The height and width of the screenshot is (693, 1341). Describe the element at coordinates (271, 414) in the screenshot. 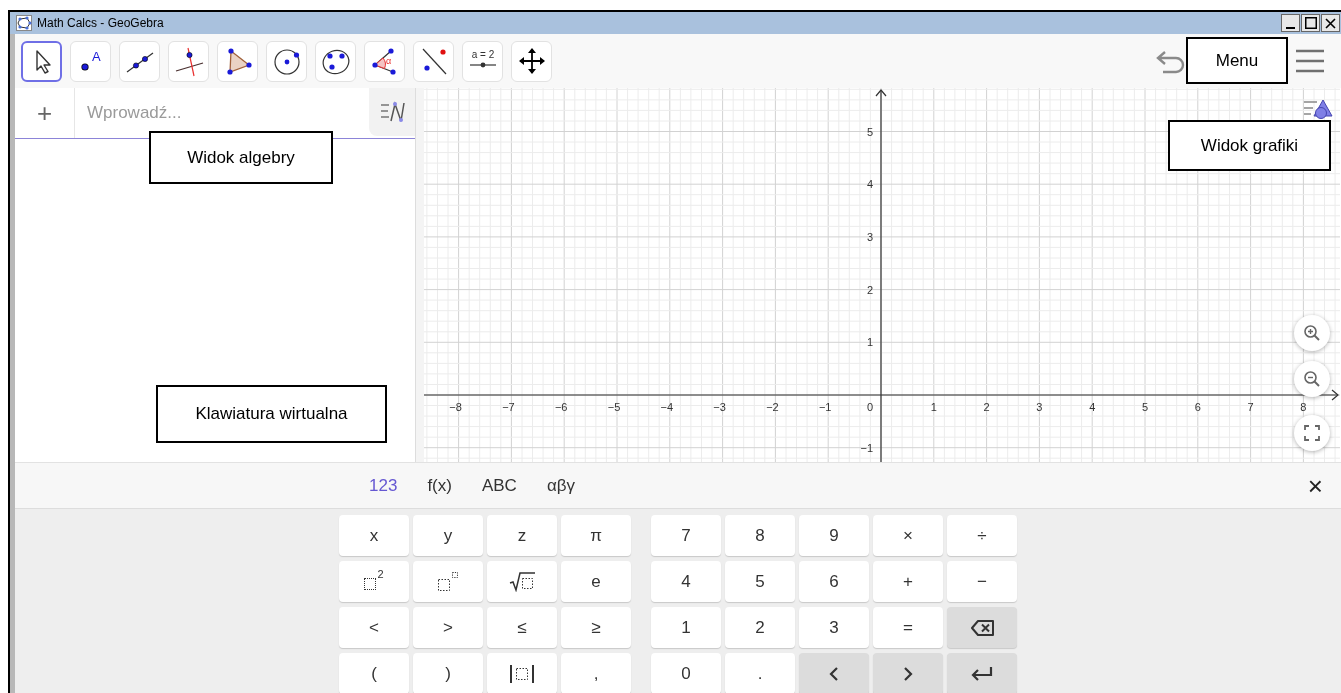

I see `callout-label: Klawiatura wirtualna` at that location.